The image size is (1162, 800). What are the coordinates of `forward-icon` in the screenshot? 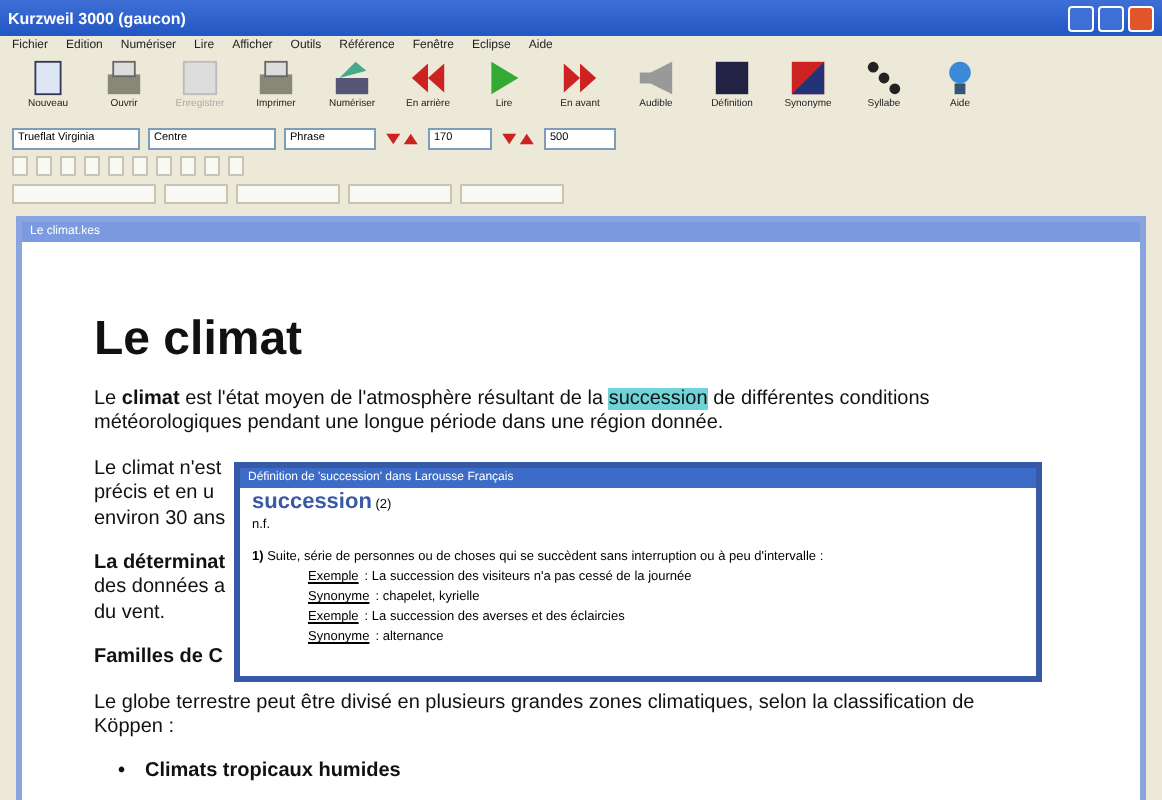 It's located at (580, 78).